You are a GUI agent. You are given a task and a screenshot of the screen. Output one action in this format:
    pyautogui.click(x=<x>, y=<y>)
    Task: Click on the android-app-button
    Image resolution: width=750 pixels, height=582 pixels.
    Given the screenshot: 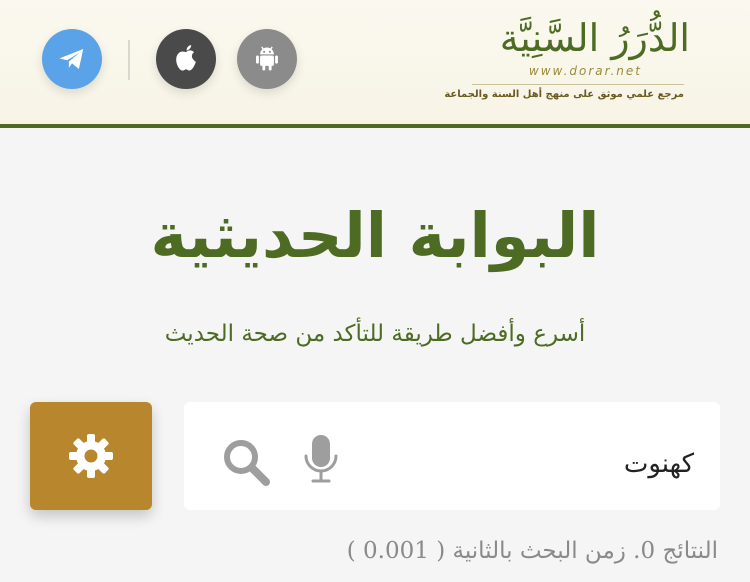 What is the action you would take?
    pyautogui.click(x=267, y=59)
    